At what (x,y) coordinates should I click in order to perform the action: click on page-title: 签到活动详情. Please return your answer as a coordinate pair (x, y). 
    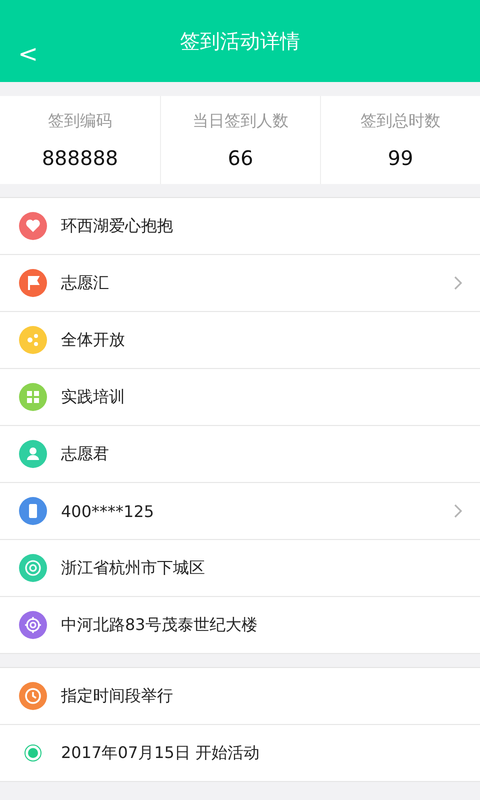
    Looking at the image, I should click on (240, 41).